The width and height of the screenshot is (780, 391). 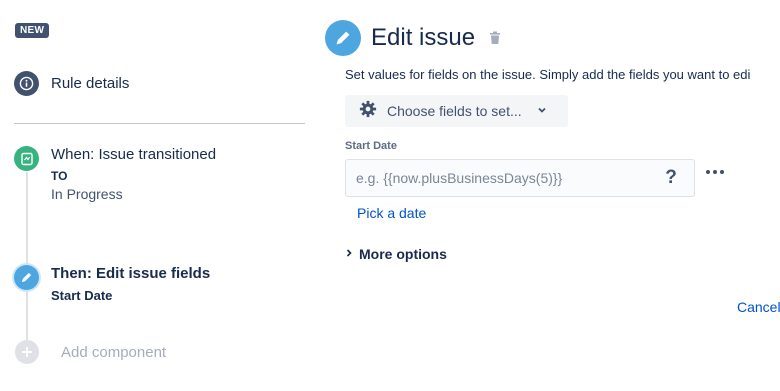 What do you see at coordinates (368, 111) in the screenshot?
I see `gear-icon` at bounding box center [368, 111].